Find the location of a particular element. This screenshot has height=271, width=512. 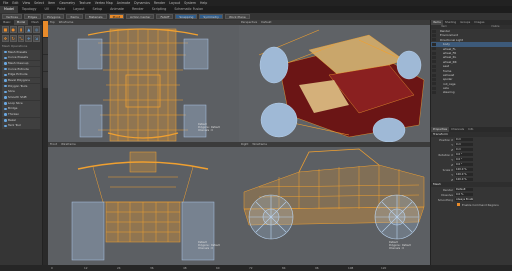

toolbar-button-vertices: Vertices is located at coordinates (12, 16).